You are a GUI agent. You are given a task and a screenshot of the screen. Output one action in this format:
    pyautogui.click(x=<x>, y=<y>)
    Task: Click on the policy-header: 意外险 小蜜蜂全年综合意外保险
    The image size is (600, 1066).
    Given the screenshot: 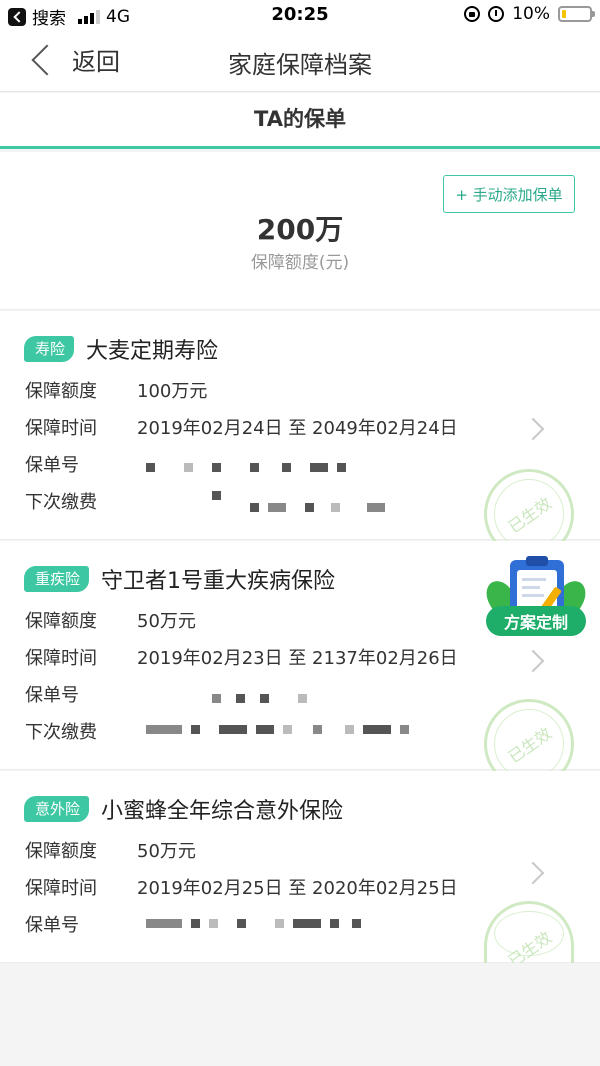 What is the action you would take?
    pyautogui.click(x=183, y=809)
    